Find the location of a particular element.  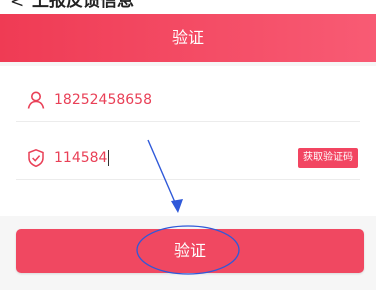

user-icon is located at coordinates (36, 100).